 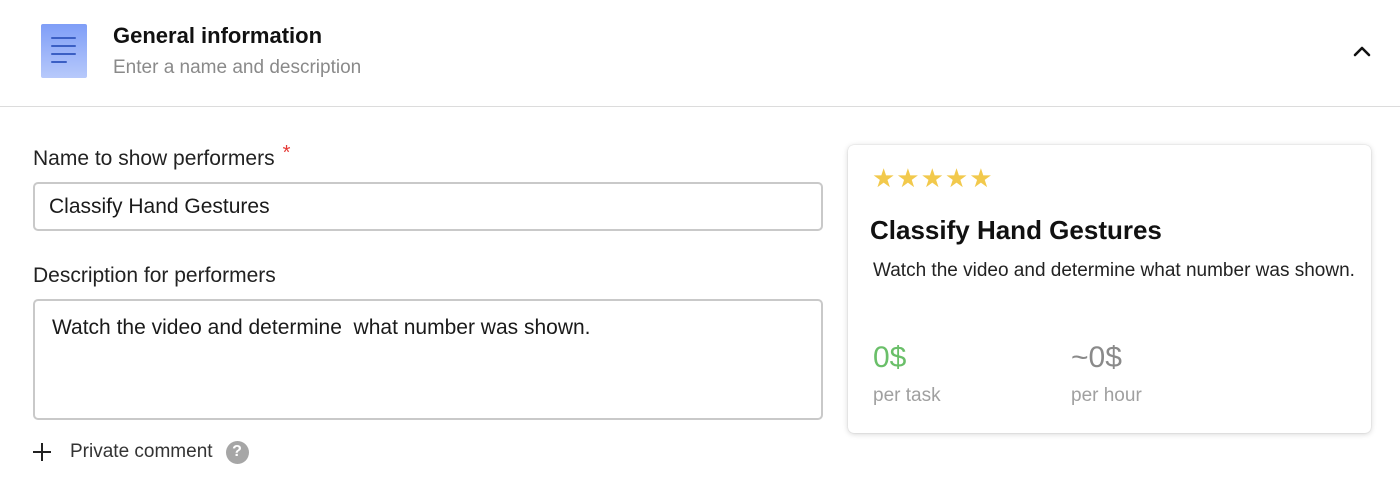 I want to click on plus-icon, so click(x=42, y=452).